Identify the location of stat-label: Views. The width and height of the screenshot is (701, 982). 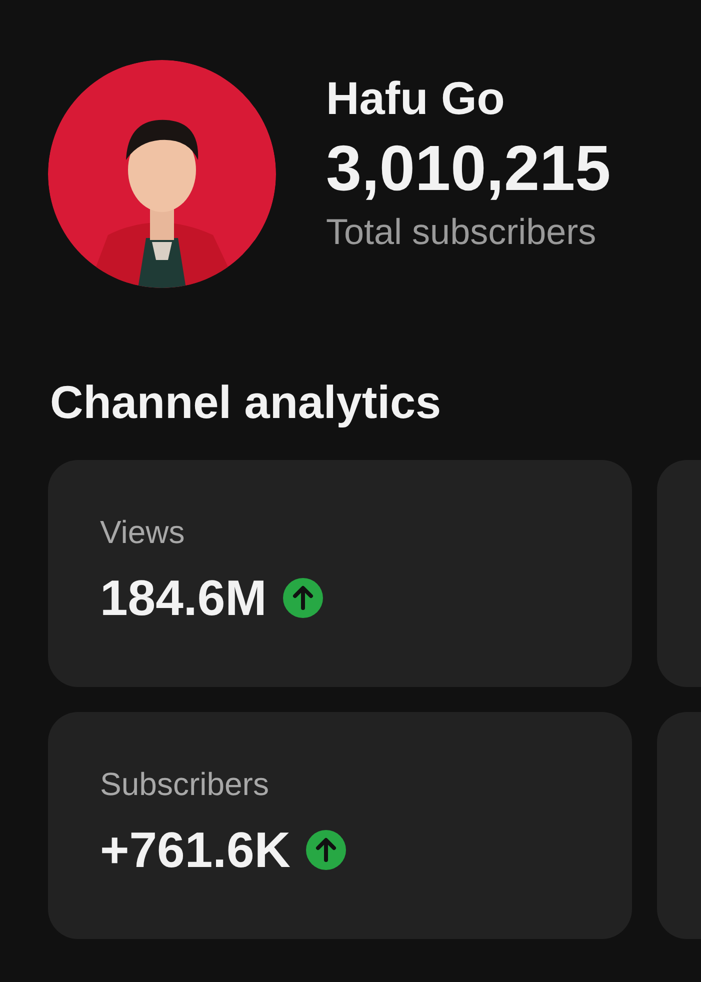
(143, 532).